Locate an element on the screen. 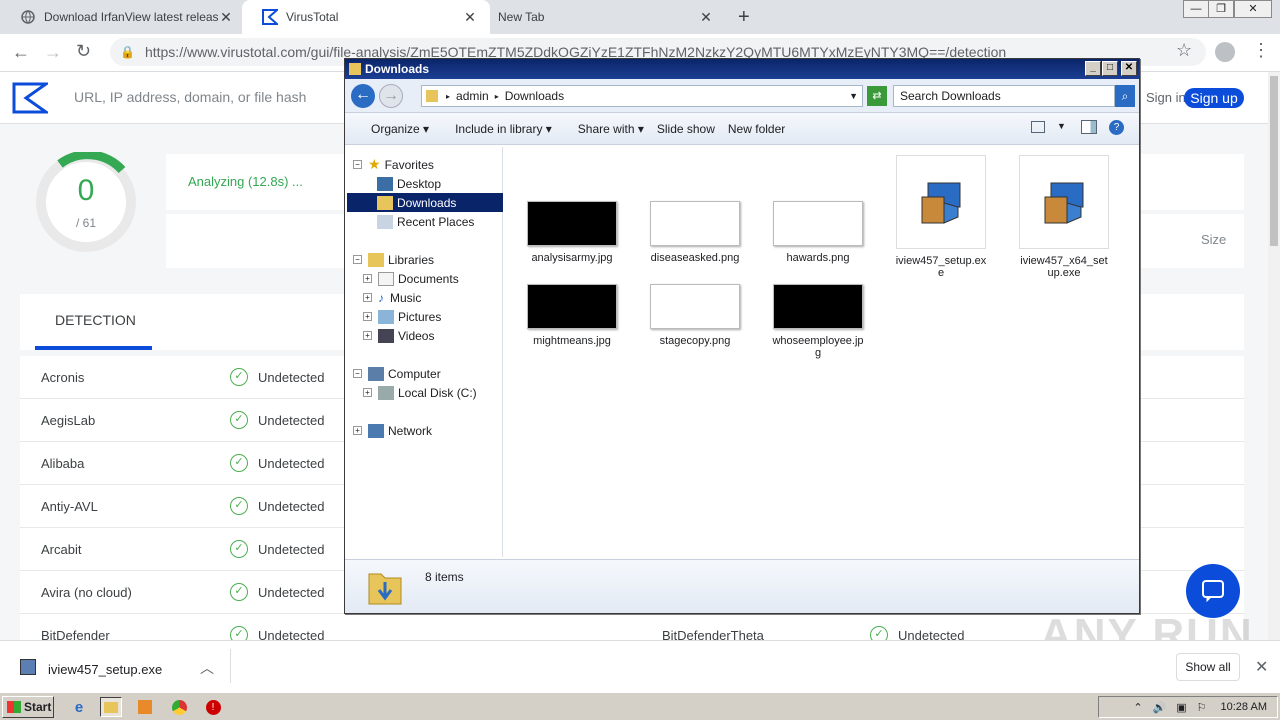 The width and height of the screenshot is (1280, 720). sign-up-button: Sign up is located at coordinates (1214, 98).